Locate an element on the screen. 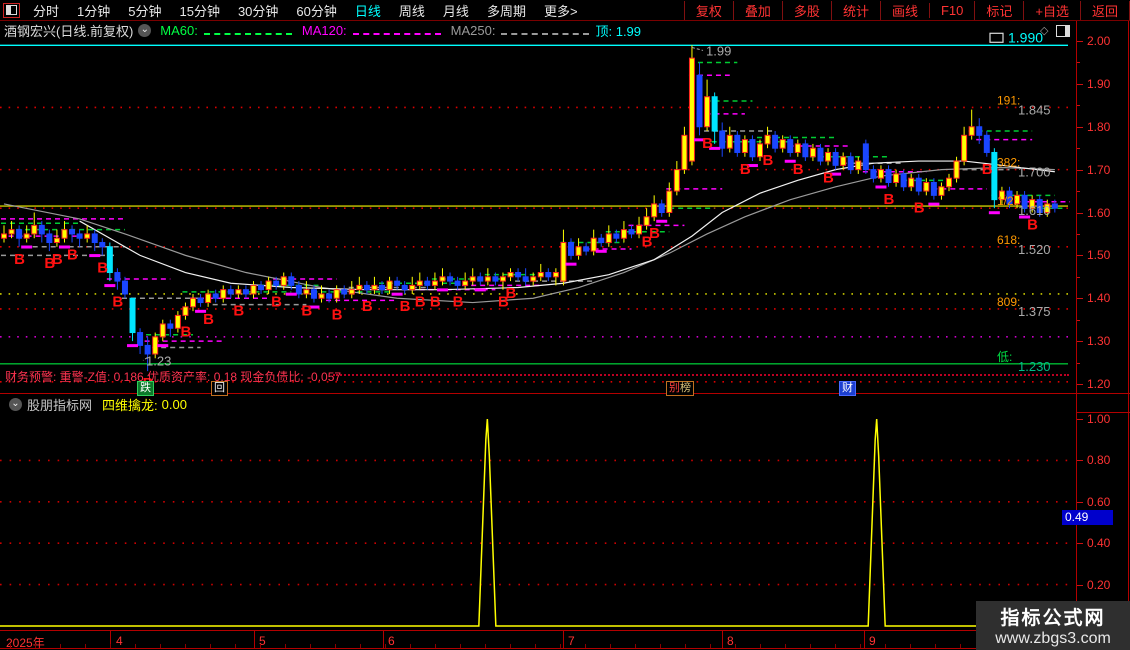  axis-tick is located at coordinates (1080, 419).